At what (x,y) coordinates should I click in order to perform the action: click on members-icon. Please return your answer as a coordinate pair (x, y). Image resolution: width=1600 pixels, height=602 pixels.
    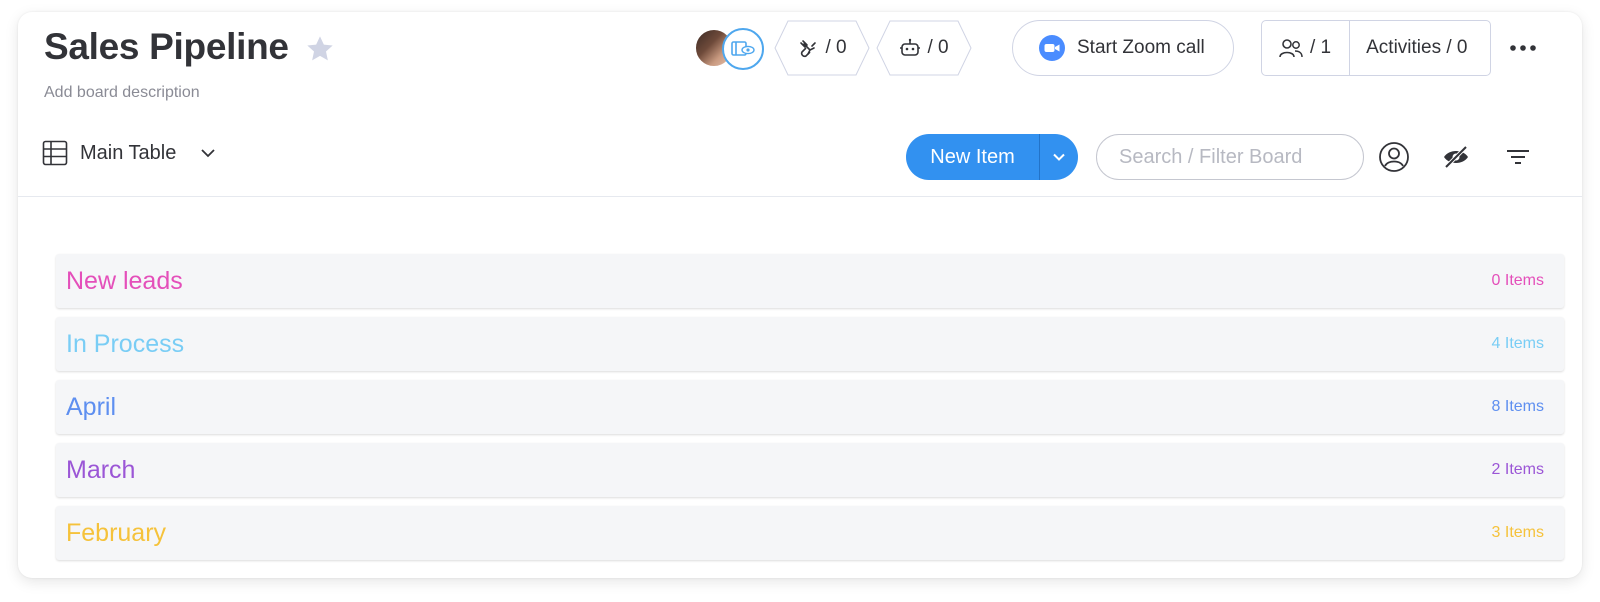
    Looking at the image, I should click on (1291, 48).